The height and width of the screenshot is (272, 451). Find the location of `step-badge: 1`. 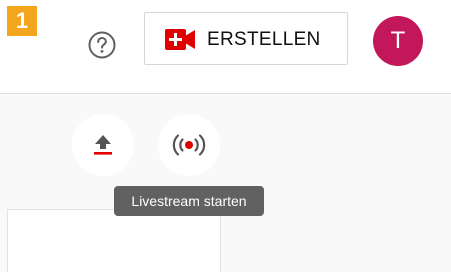

step-badge: 1 is located at coordinates (22, 21).